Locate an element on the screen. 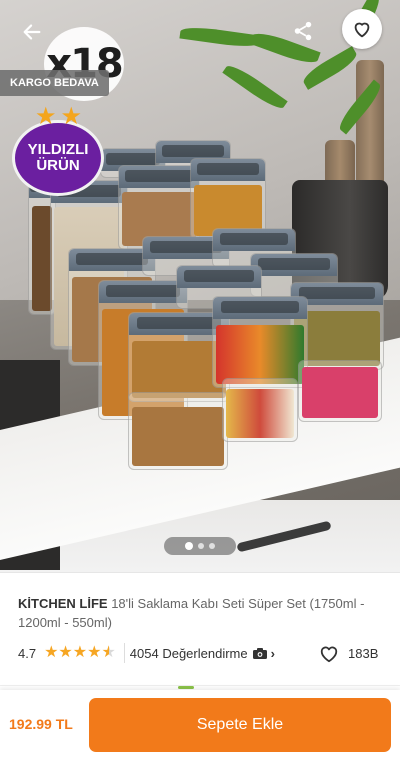 This screenshot has height=763, width=400. image-drawer-handle is located at coordinates (284, 536).